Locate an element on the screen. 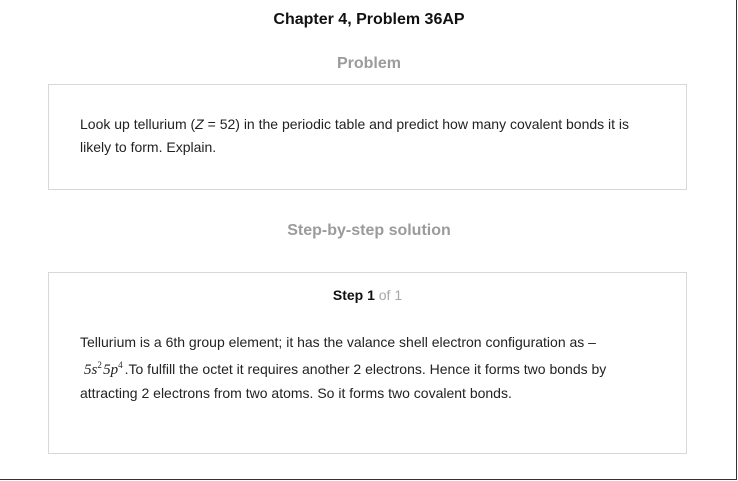  step-header: Step 1 of 1 is located at coordinates (367, 295).